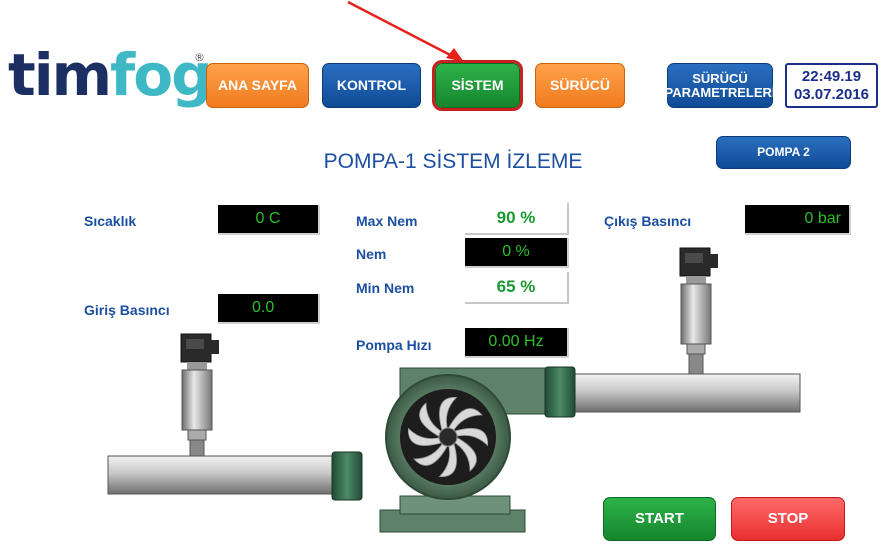  What do you see at coordinates (371, 254) in the screenshot?
I see `humidity-label: Nem` at bounding box center [371, 254].